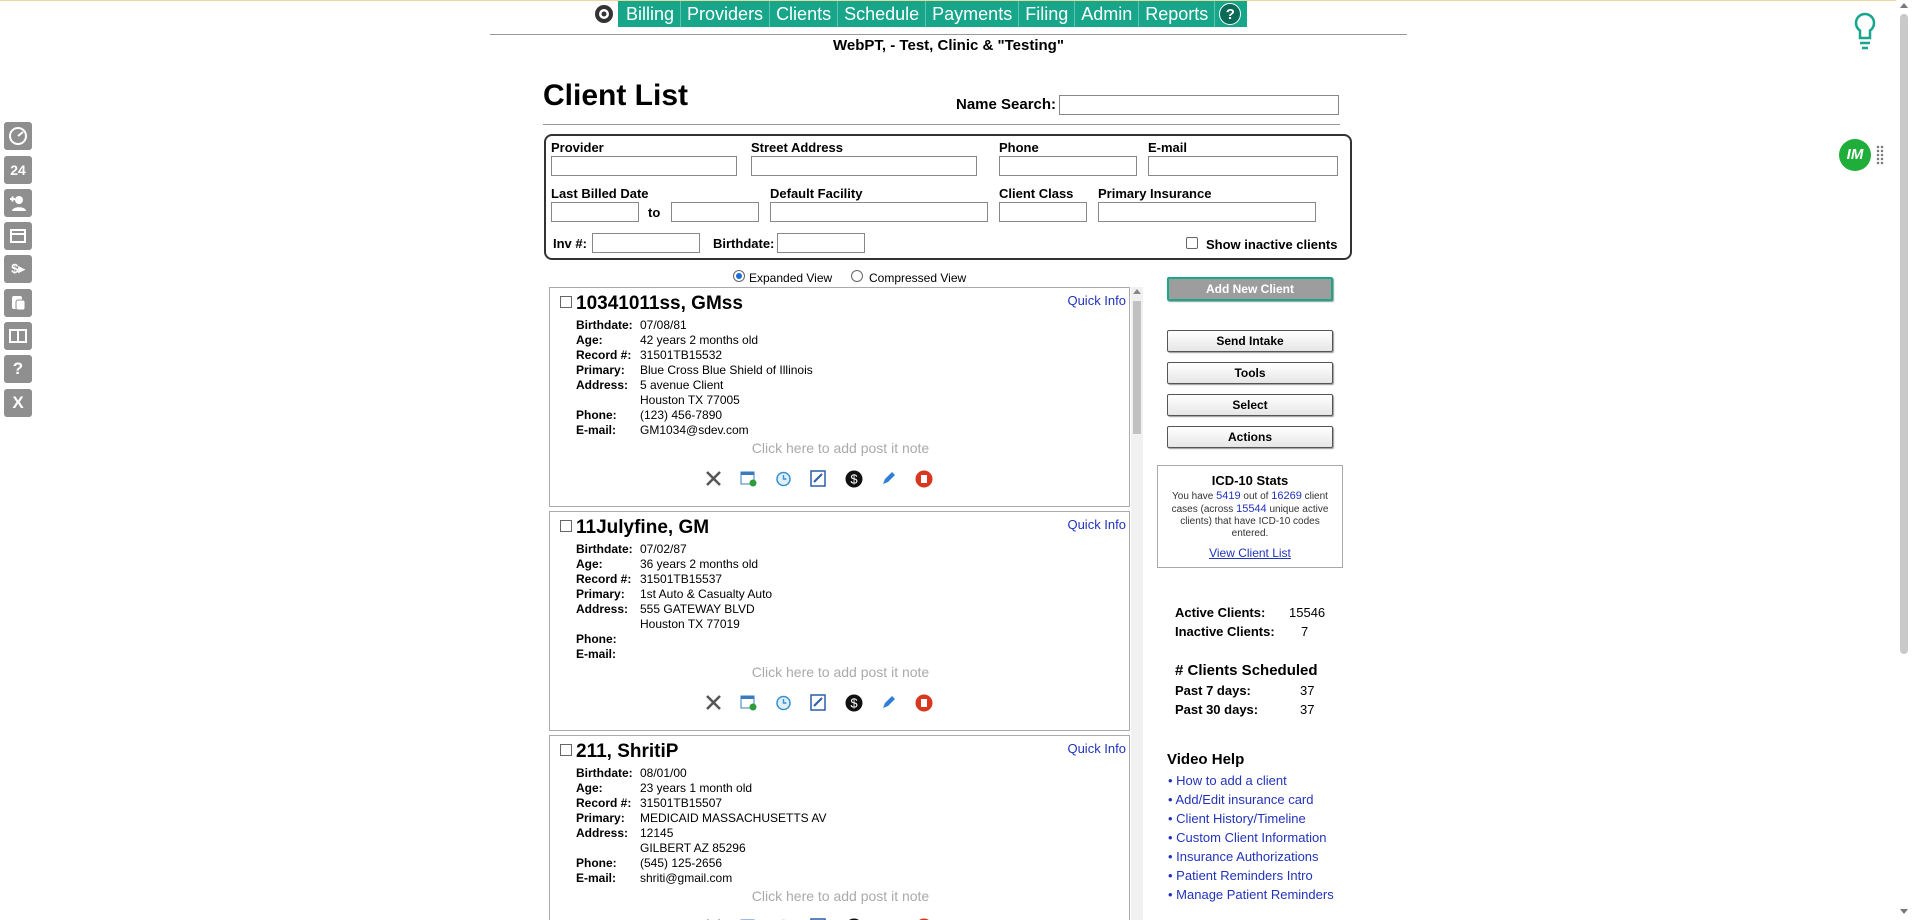 The height and width of the screenshot is (920, 1912). Describe the element at coordinates (625, 833) in the screenshot. I see `address-row: Address: 12145` at that location.